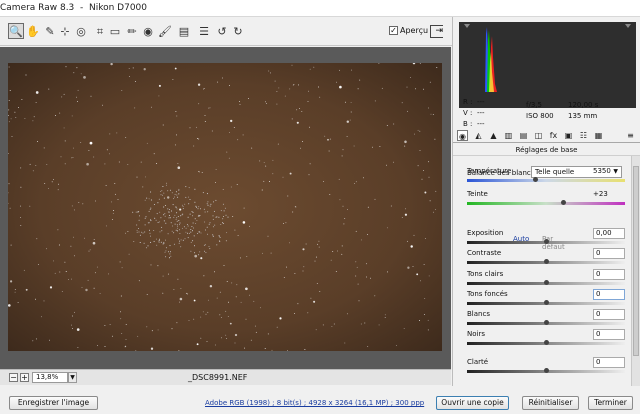 Image resolution: width=640 pixels, height=414 pixels. I want to click on green-value: ---, so click(481, 113).